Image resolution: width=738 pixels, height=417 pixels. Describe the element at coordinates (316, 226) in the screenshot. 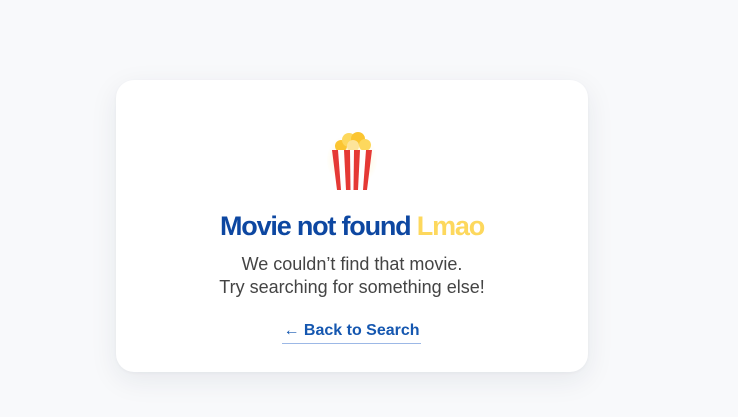

I see `title-main: Movie not found` at that location.